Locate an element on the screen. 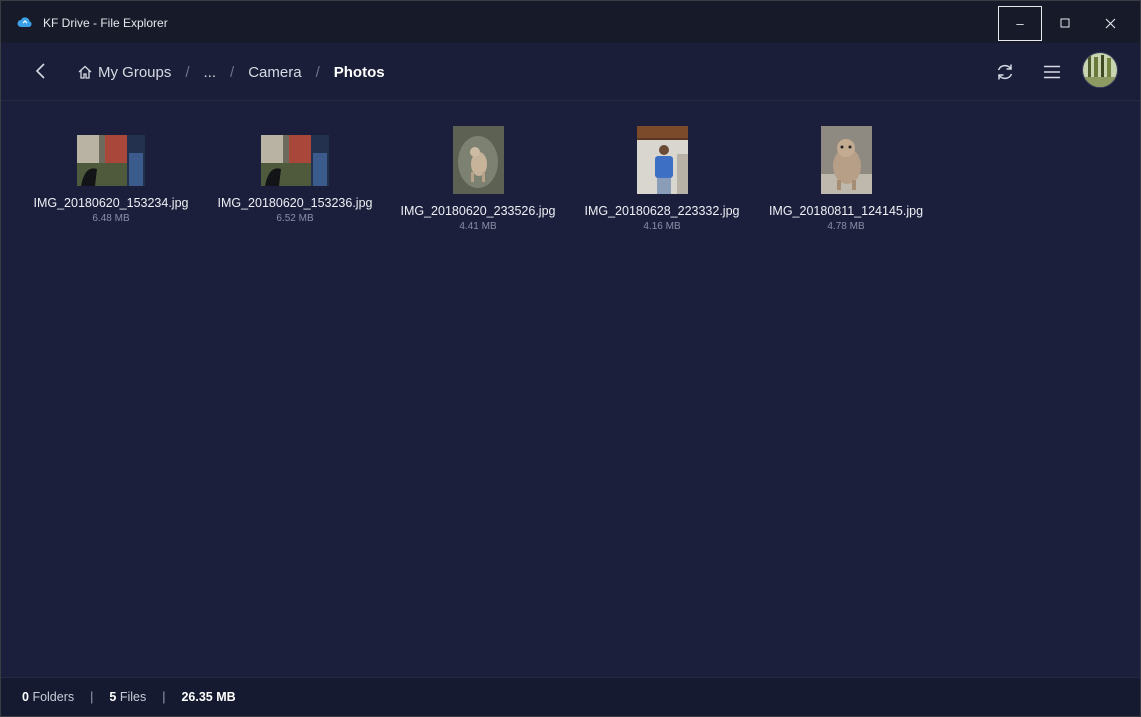 The width and height of the screenshot is (1141, 717). maximize-icon is located at coordinates (1065, 23).